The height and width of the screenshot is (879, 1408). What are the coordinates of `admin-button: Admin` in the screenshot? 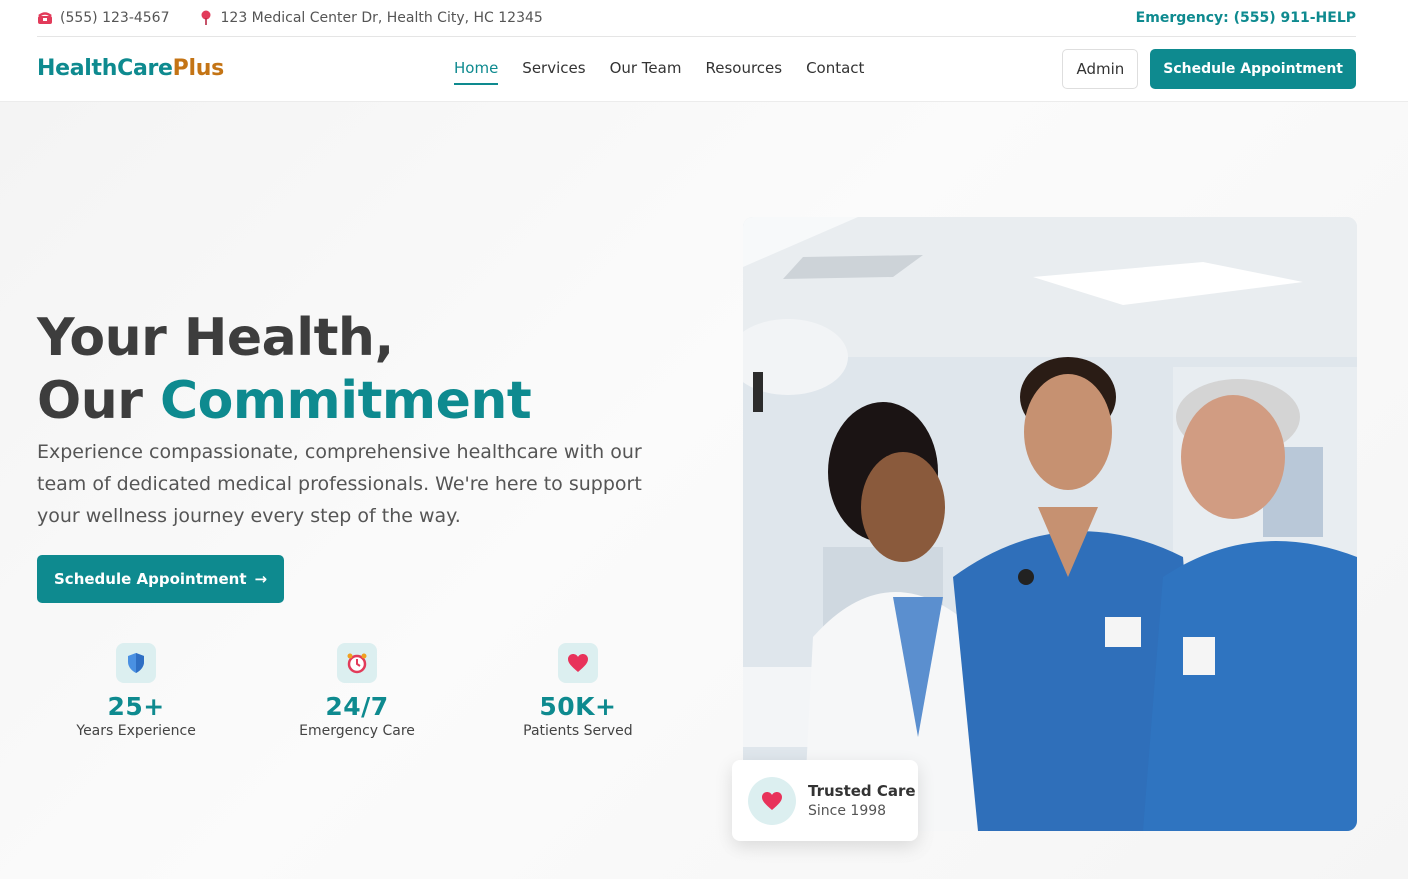 It's located at (1100, 69).